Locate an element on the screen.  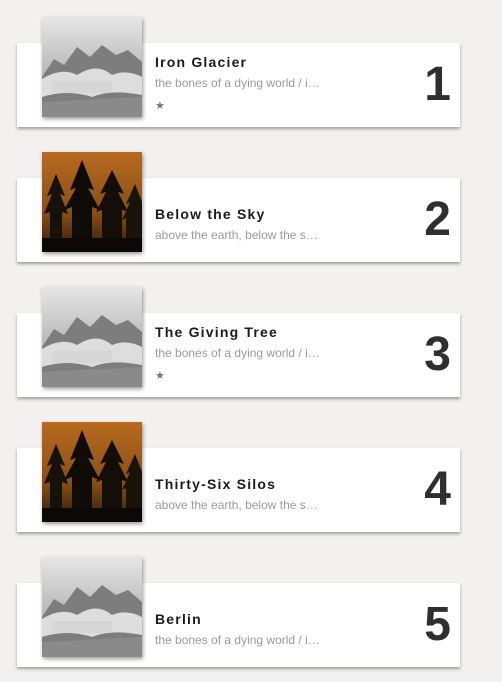
track-title: Below the Sky is located at coordinates (210, 214).